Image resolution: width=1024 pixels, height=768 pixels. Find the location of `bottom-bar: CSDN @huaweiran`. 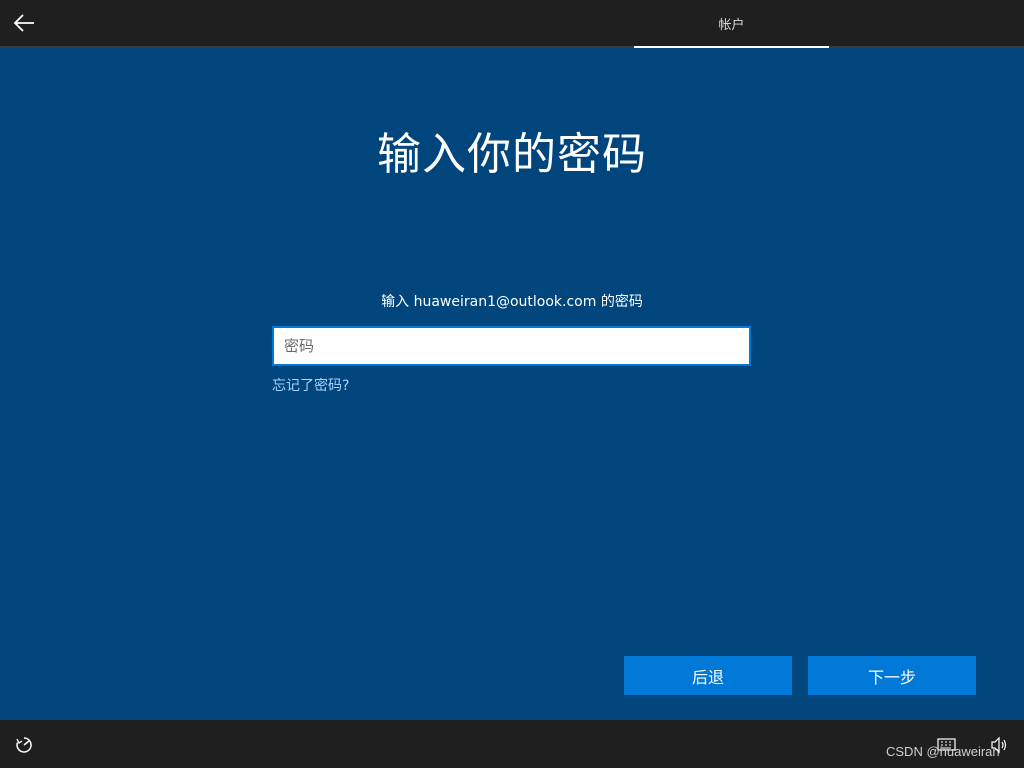

bottom-bar: CSDN @huaweiran is located at coordinates (512, 744).